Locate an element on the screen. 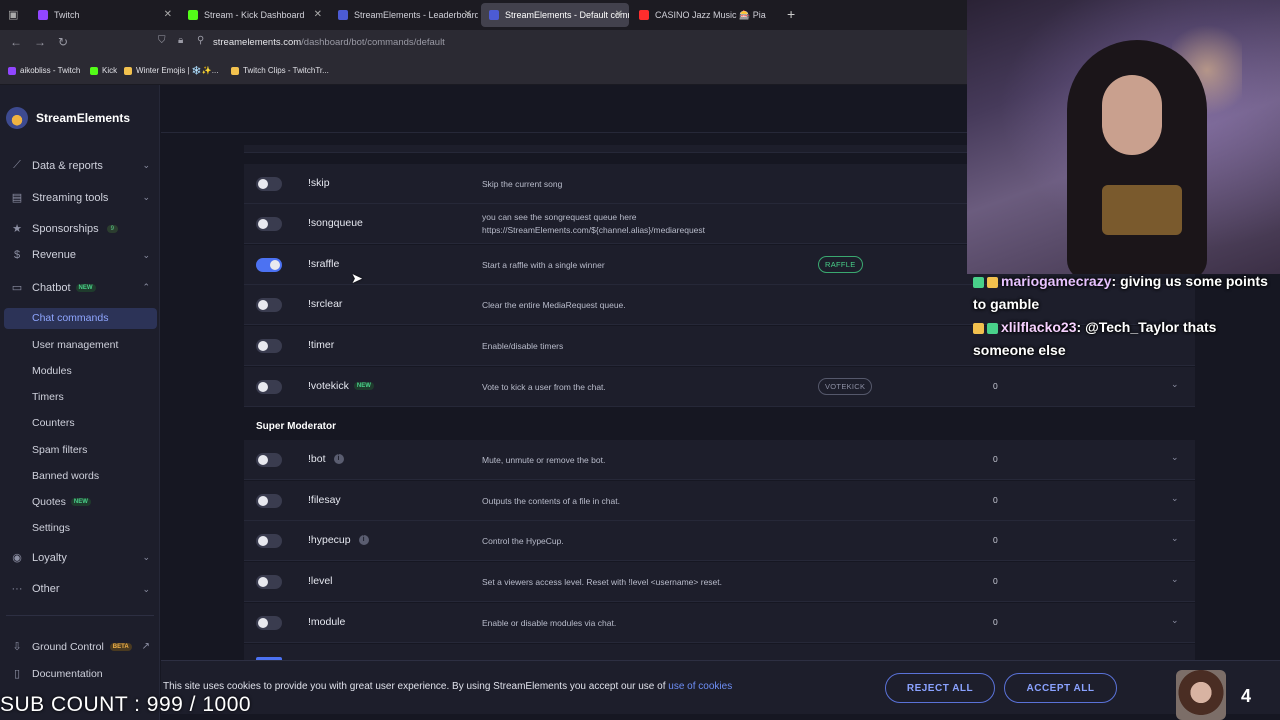 This screenshot has width=1280, height=720. cookie-policy-link: use of cookies is located at coordinates (700, 686).